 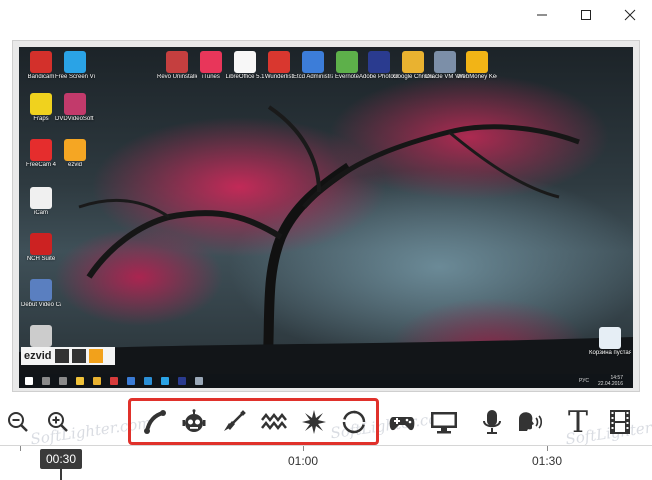 What do you see at coordinates (41, 198) in the screenshot?
I see `icam-icon` at bounding box center [41, 198].